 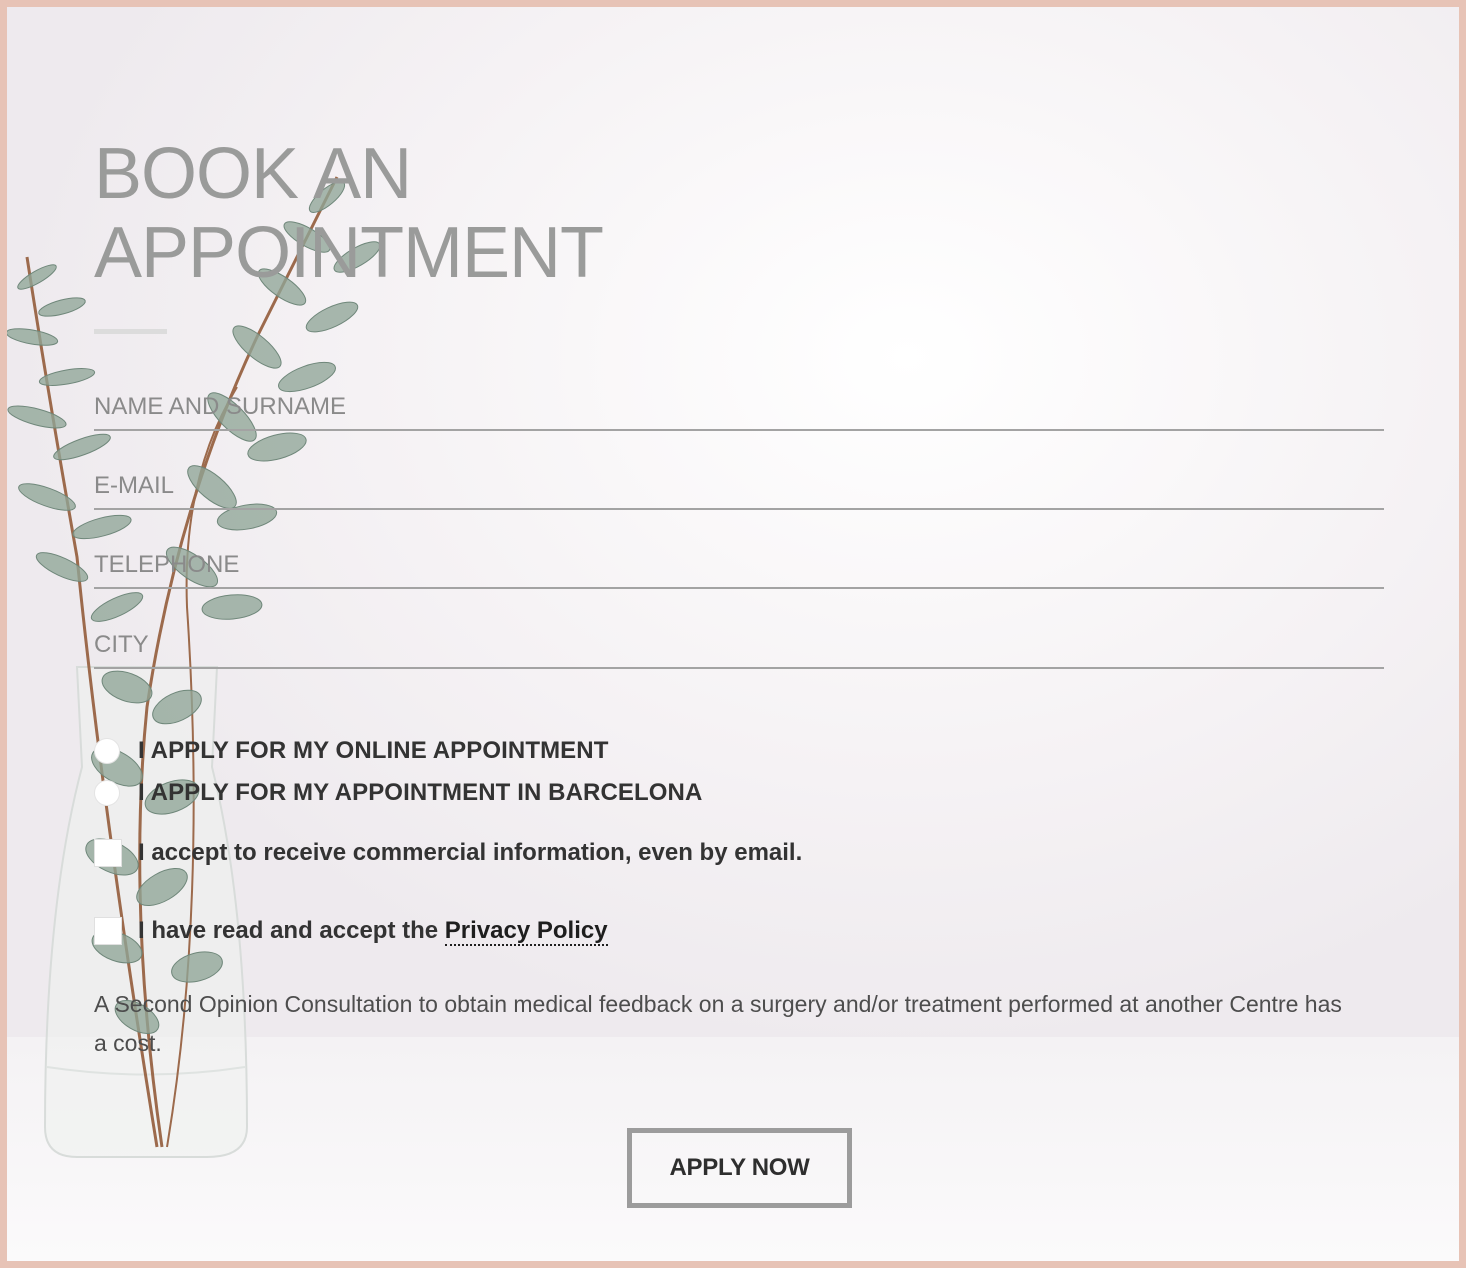 What do you see at coordinates (107, 793) in the screenshot?
I see `barcelona-appointment-radio` at bounding box center [107, 793].